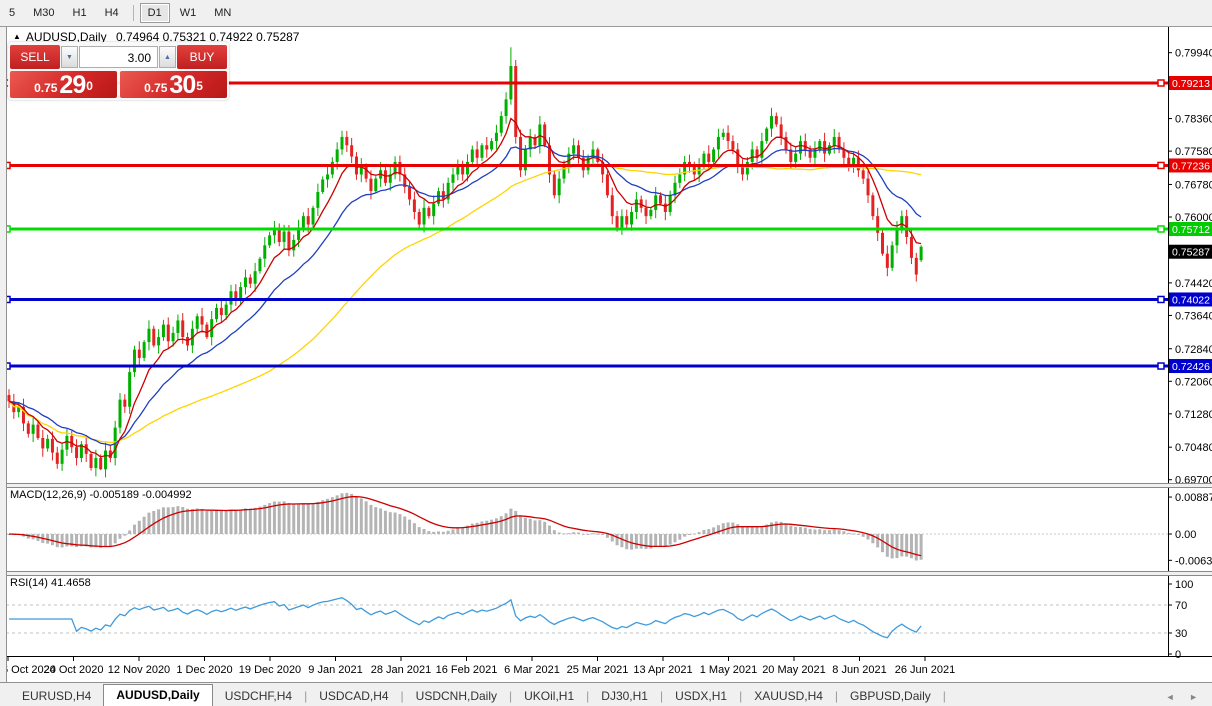 The height and width of the screenshot is (706, 1212). I want to click on price-badge-label: 0.77236, so click(1191, 166).